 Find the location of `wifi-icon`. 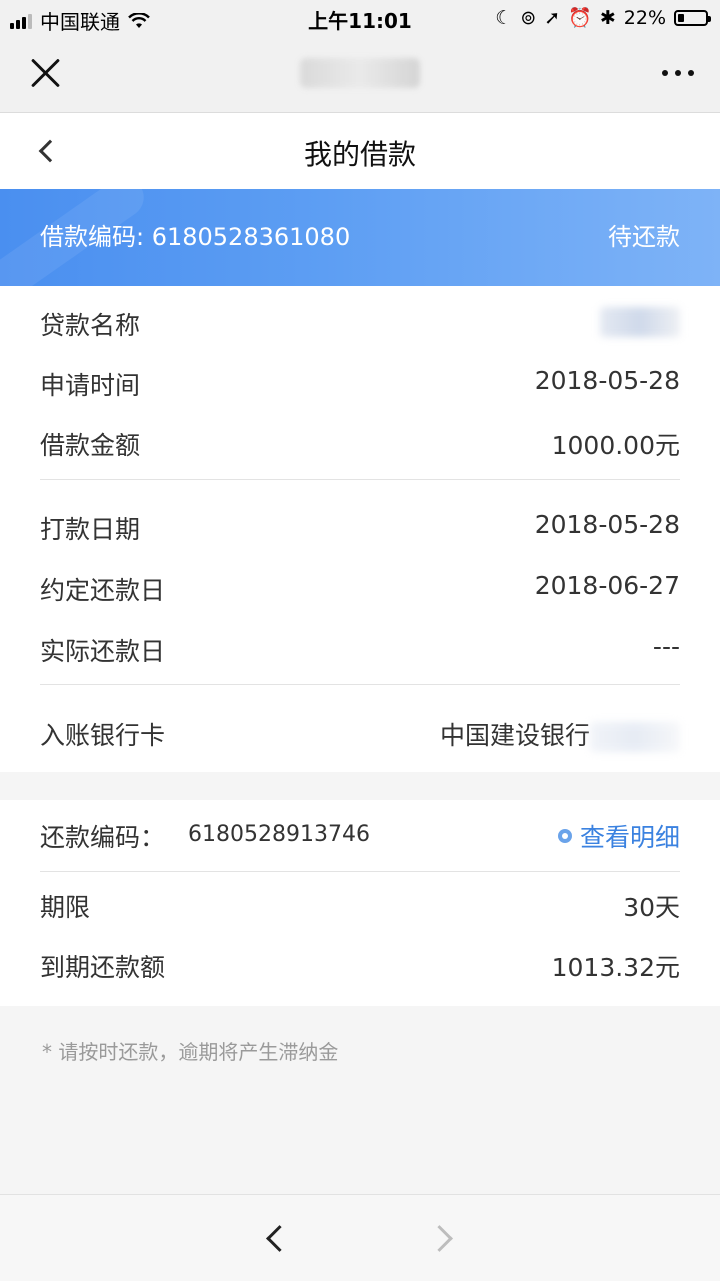

wifi-icon is located at coordinates (139, 20).